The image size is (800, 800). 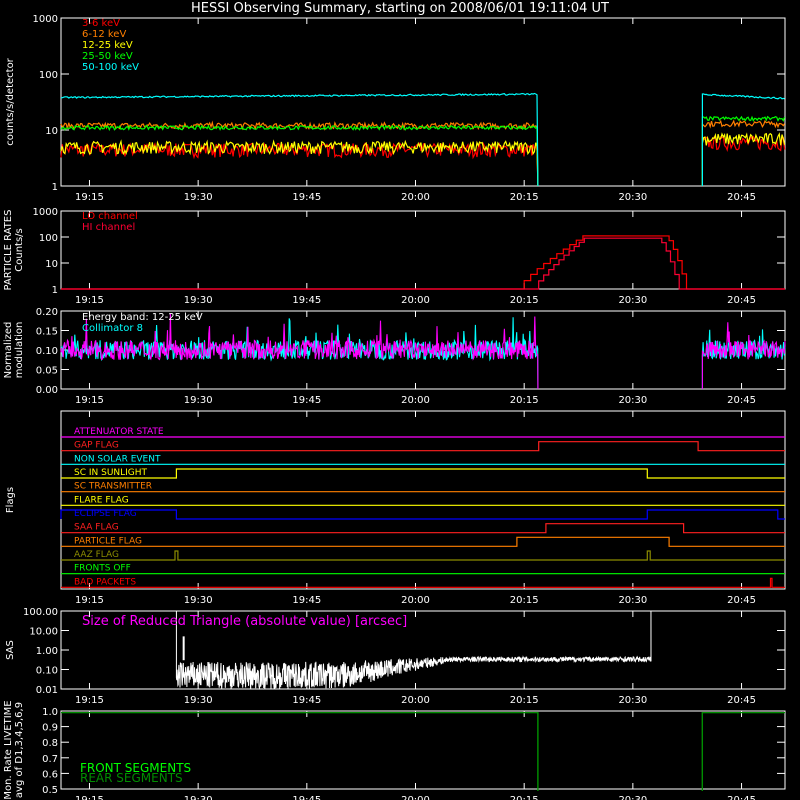 What do you see at coordinates (96, 528) in the screenshot?
I see `flag-label: SAA FLAG` at bounding box center [96, 528].